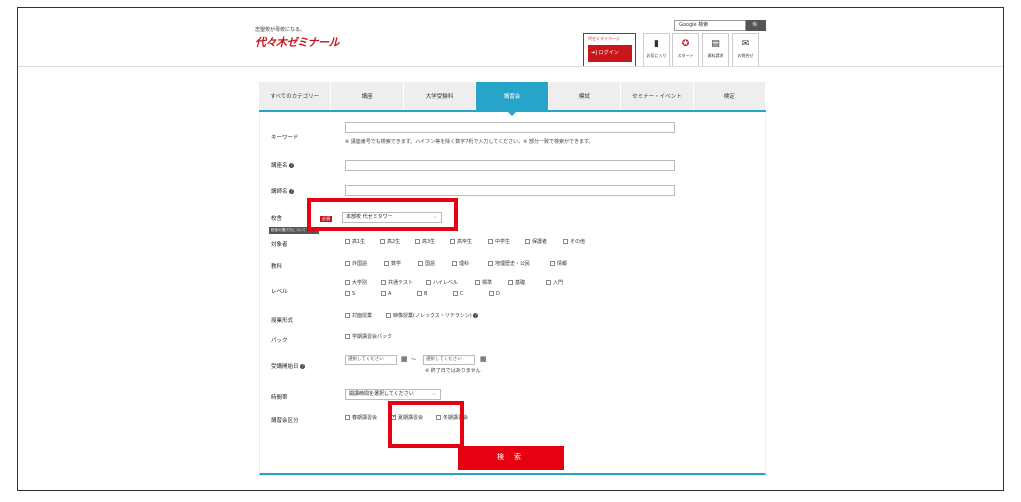  I want to click on format-label: 授業形式, so click(282, 321).